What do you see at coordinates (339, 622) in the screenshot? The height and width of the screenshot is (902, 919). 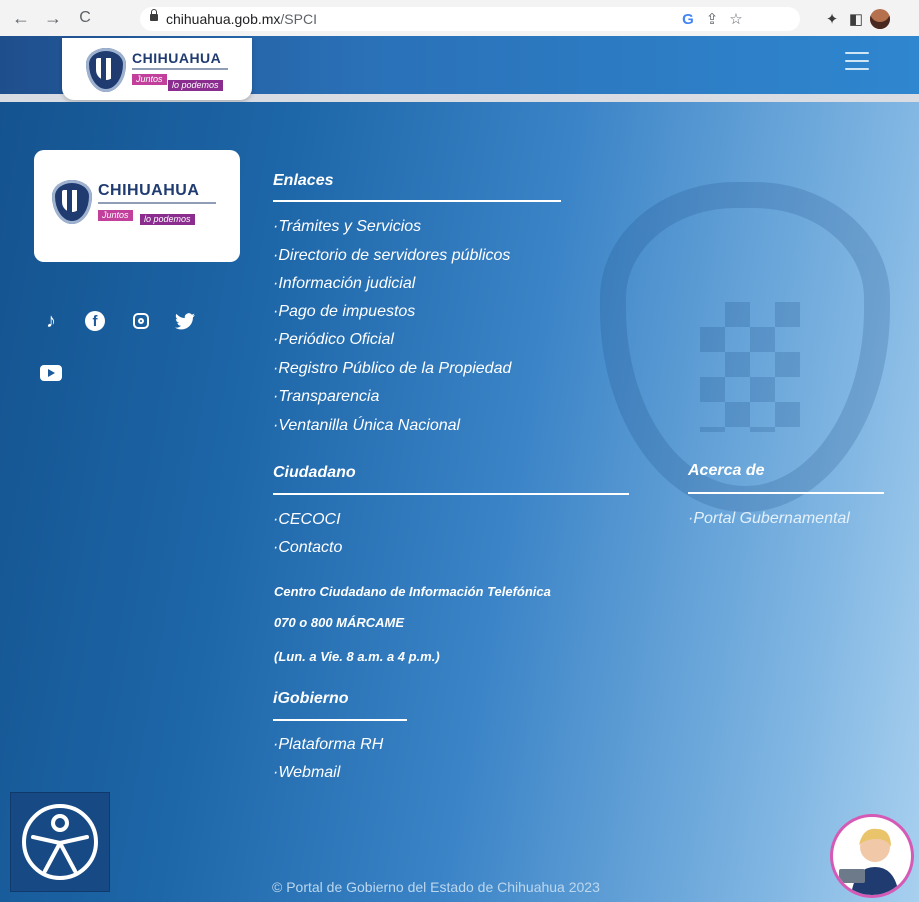 I see `info-telefono: 070 o 800 MÁRCAME` at bounding box center [339, 622].